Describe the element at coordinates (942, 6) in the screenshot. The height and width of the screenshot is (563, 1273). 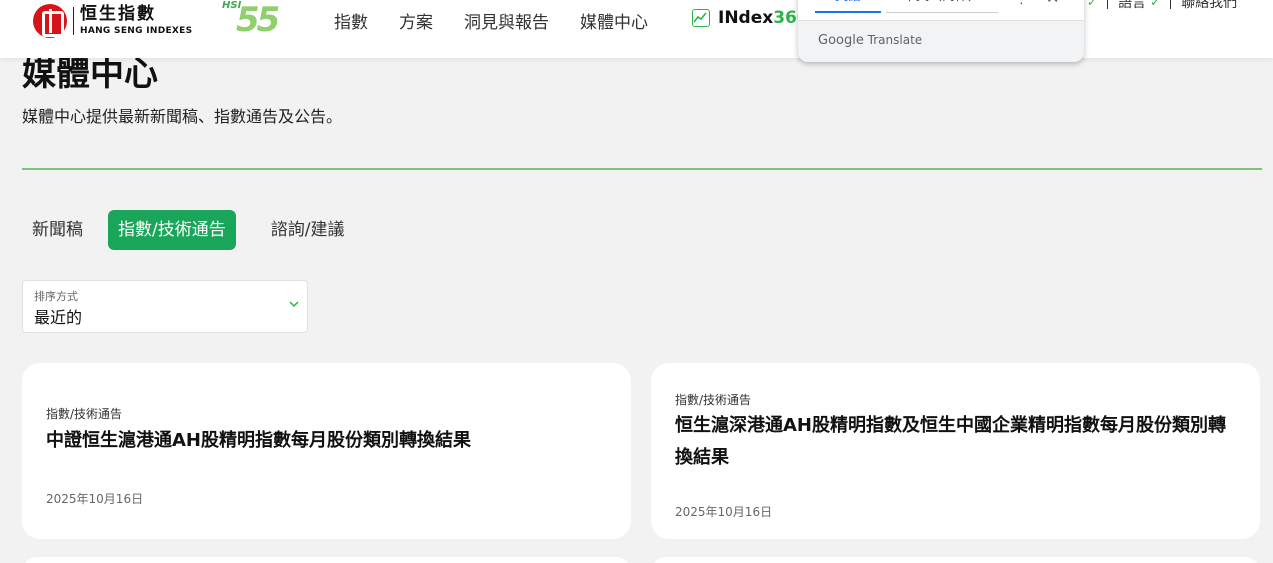
I see `translate-tab-target: 中文（简体）` at that location.